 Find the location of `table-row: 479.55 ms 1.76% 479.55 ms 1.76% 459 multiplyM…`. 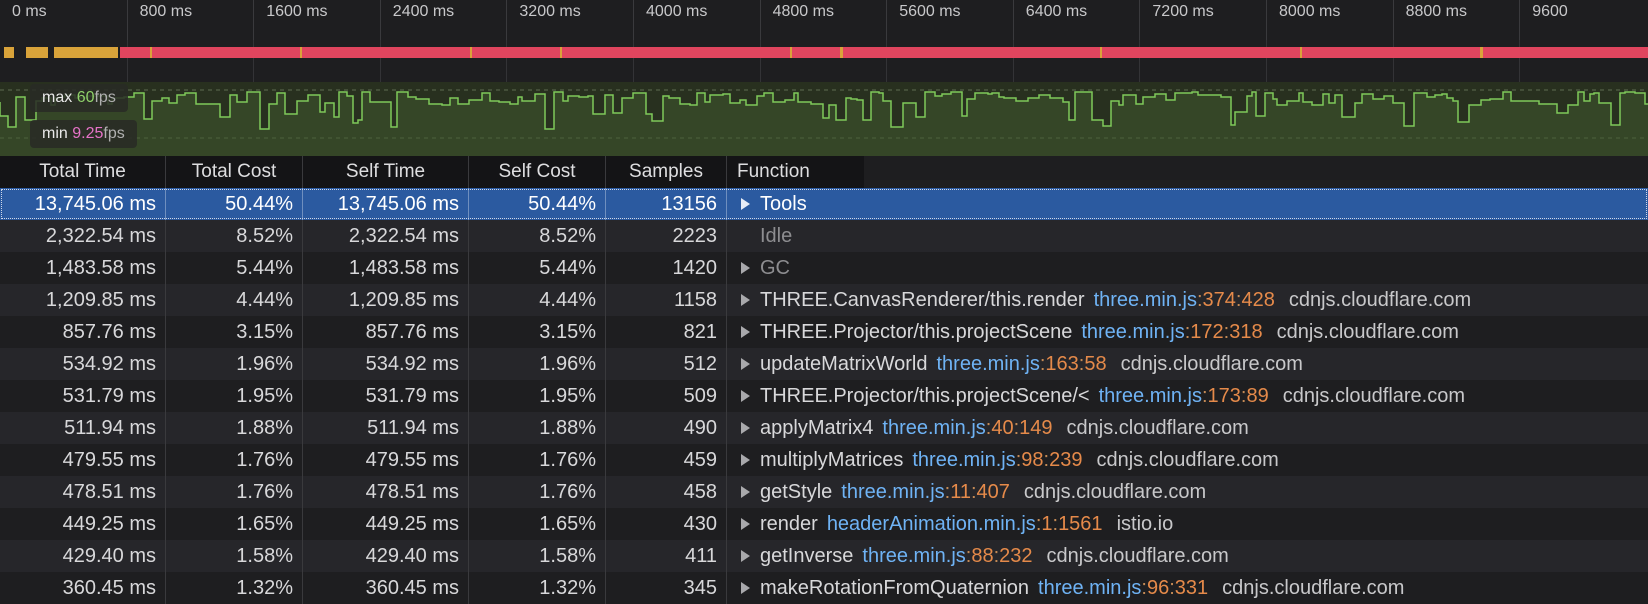

table-row: 479.55 ms 1.76% 479.55 ms 1.76% 459 multiplyM… is located at coordinates (824, 460).